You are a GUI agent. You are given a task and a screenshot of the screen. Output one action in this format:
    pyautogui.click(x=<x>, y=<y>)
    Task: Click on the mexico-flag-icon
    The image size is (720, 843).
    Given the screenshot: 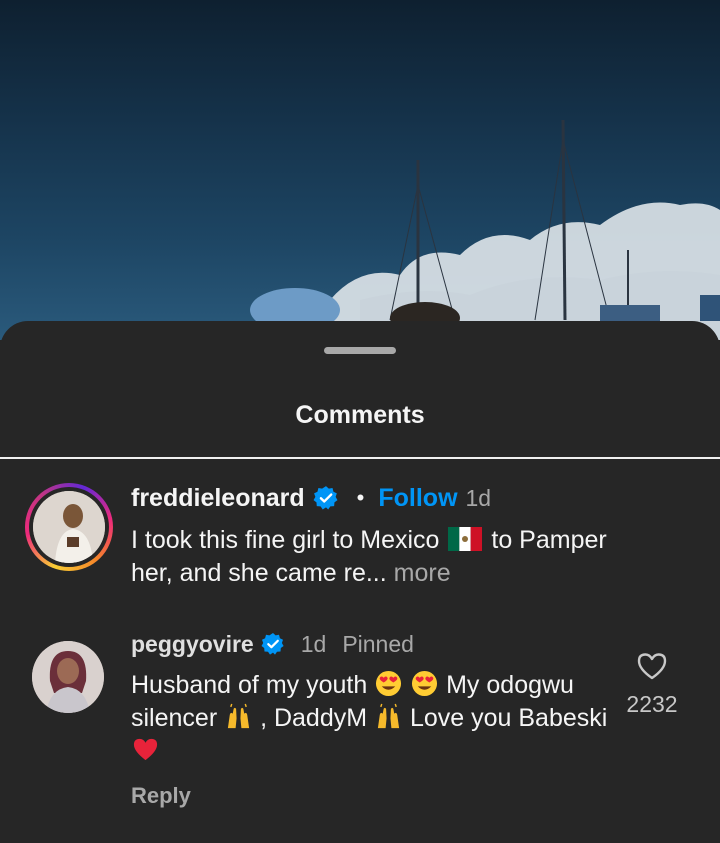 What is the action you would take?
    pyautogui.click(x=465, y=539)
    